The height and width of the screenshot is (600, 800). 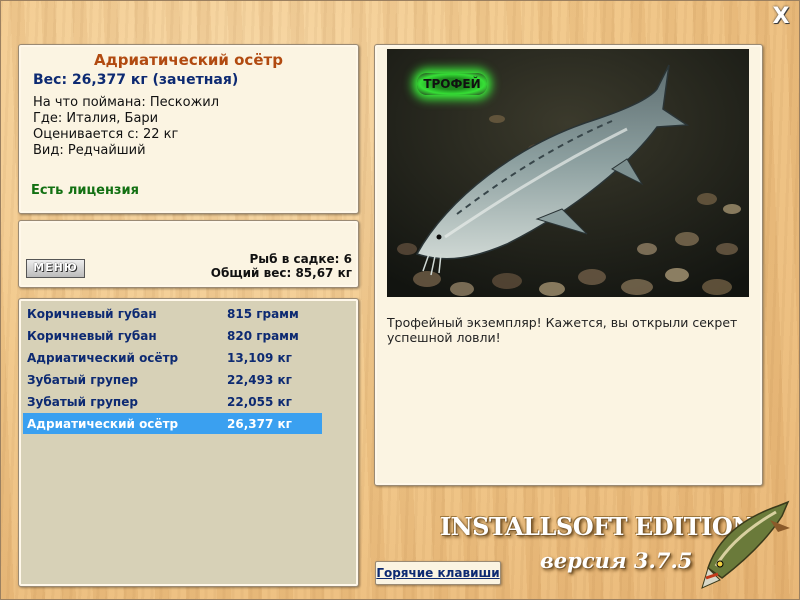 I want to click on license-status: Есть лицензия, so click(x=85, y=190).